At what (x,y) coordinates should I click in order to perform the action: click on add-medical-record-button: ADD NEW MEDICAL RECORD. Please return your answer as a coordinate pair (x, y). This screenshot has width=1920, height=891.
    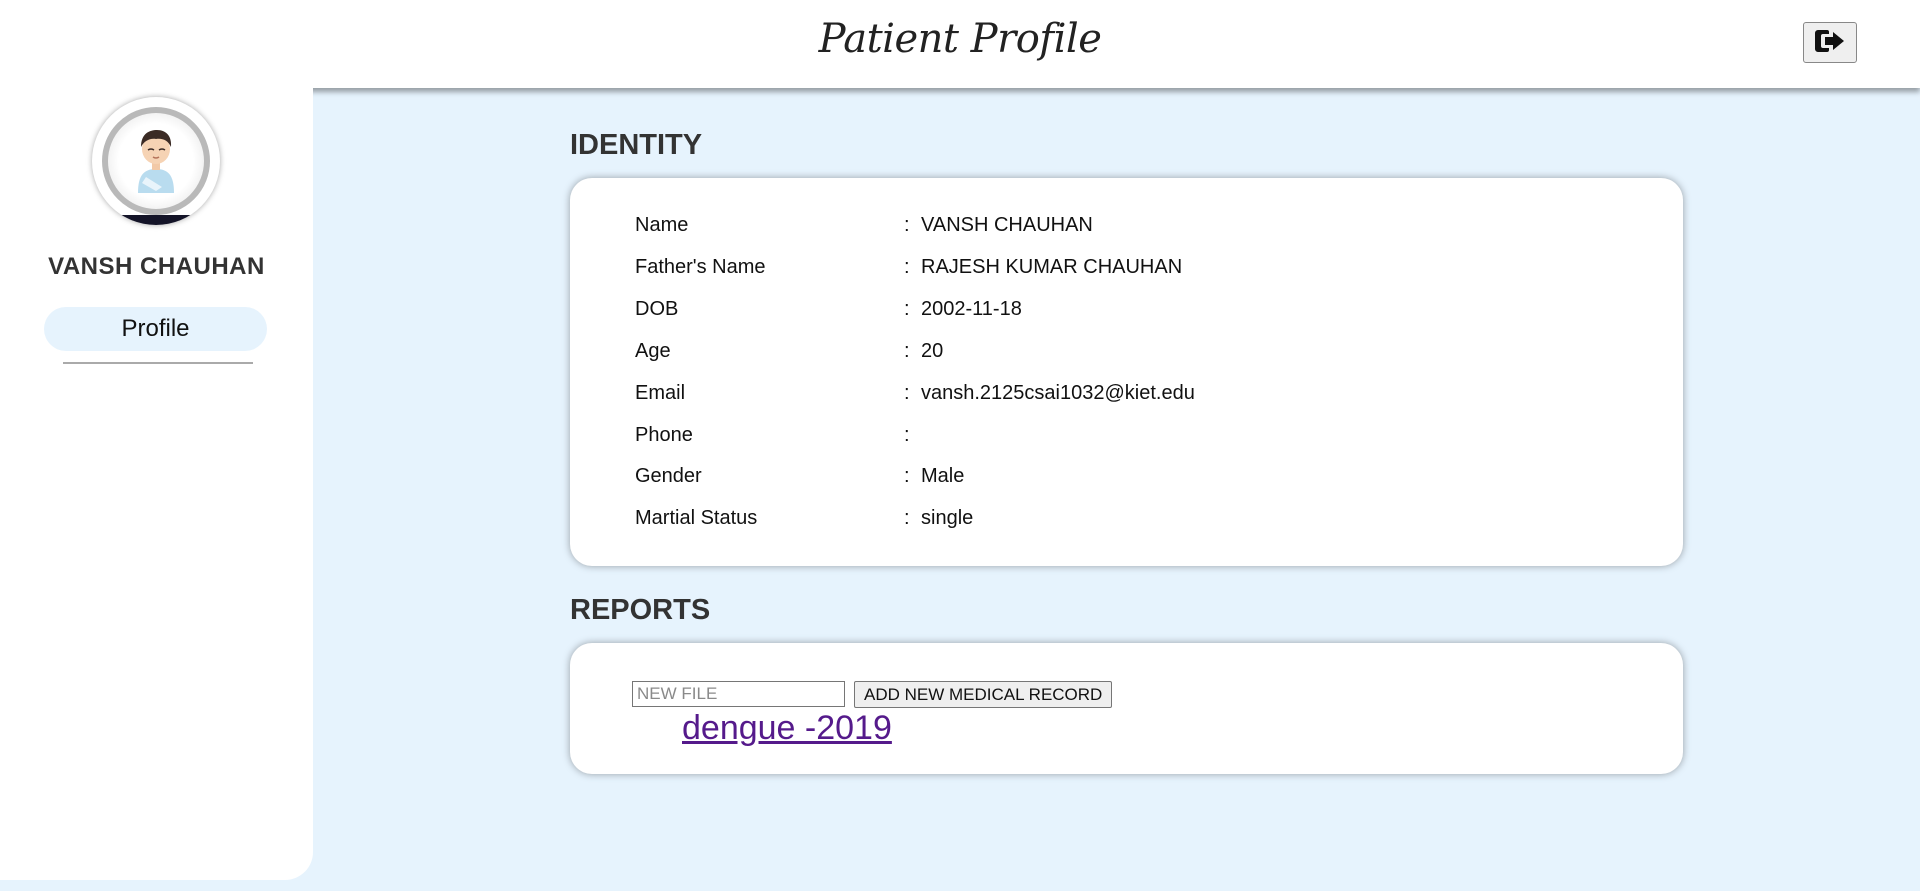
    Looking at the image, I should click on (983, 694).